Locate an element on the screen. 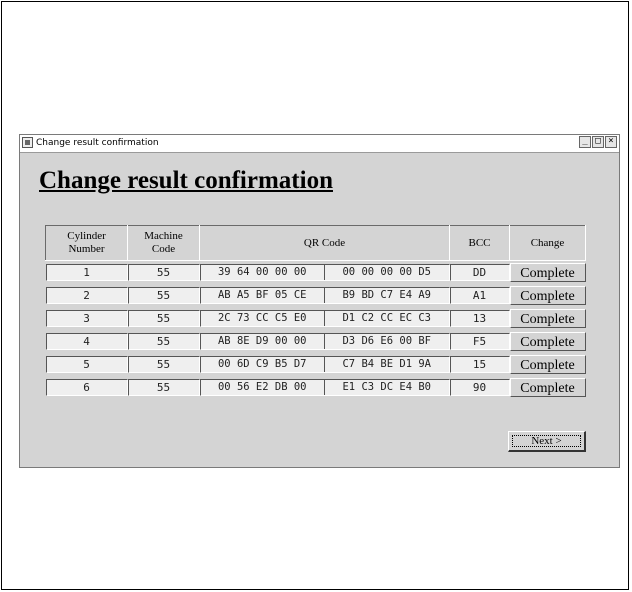 This screenshot has height=592, width=632. qr-code-right: 00 00 00 00 D5 is located at coordinates (386, 272).